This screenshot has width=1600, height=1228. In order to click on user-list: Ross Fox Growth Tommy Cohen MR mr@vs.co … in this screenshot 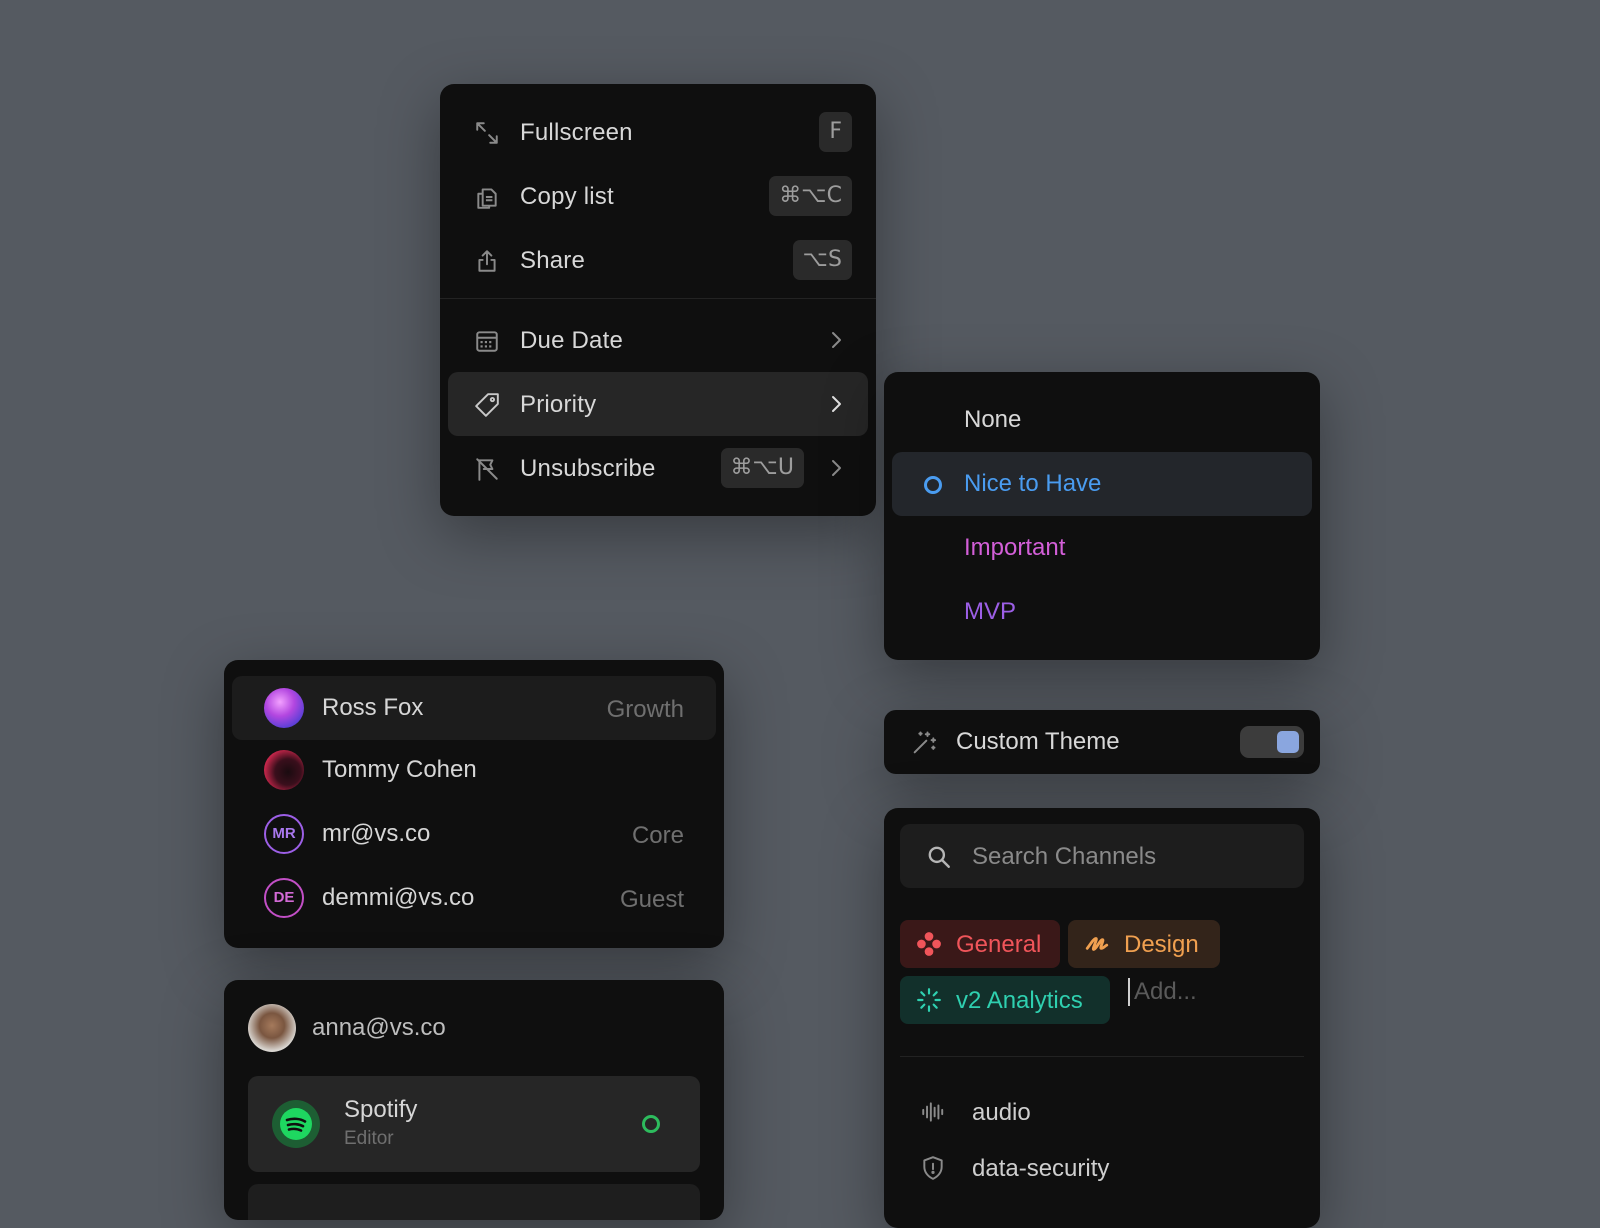, I will do `click(474, 804)`.